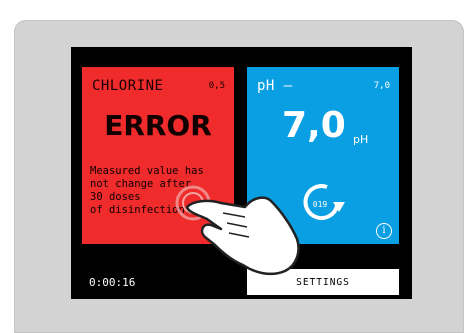  What do you see at coordinates (275, 86) in the screenshot?
I see `ph-title: pH –` at bounding box center [275, 86].